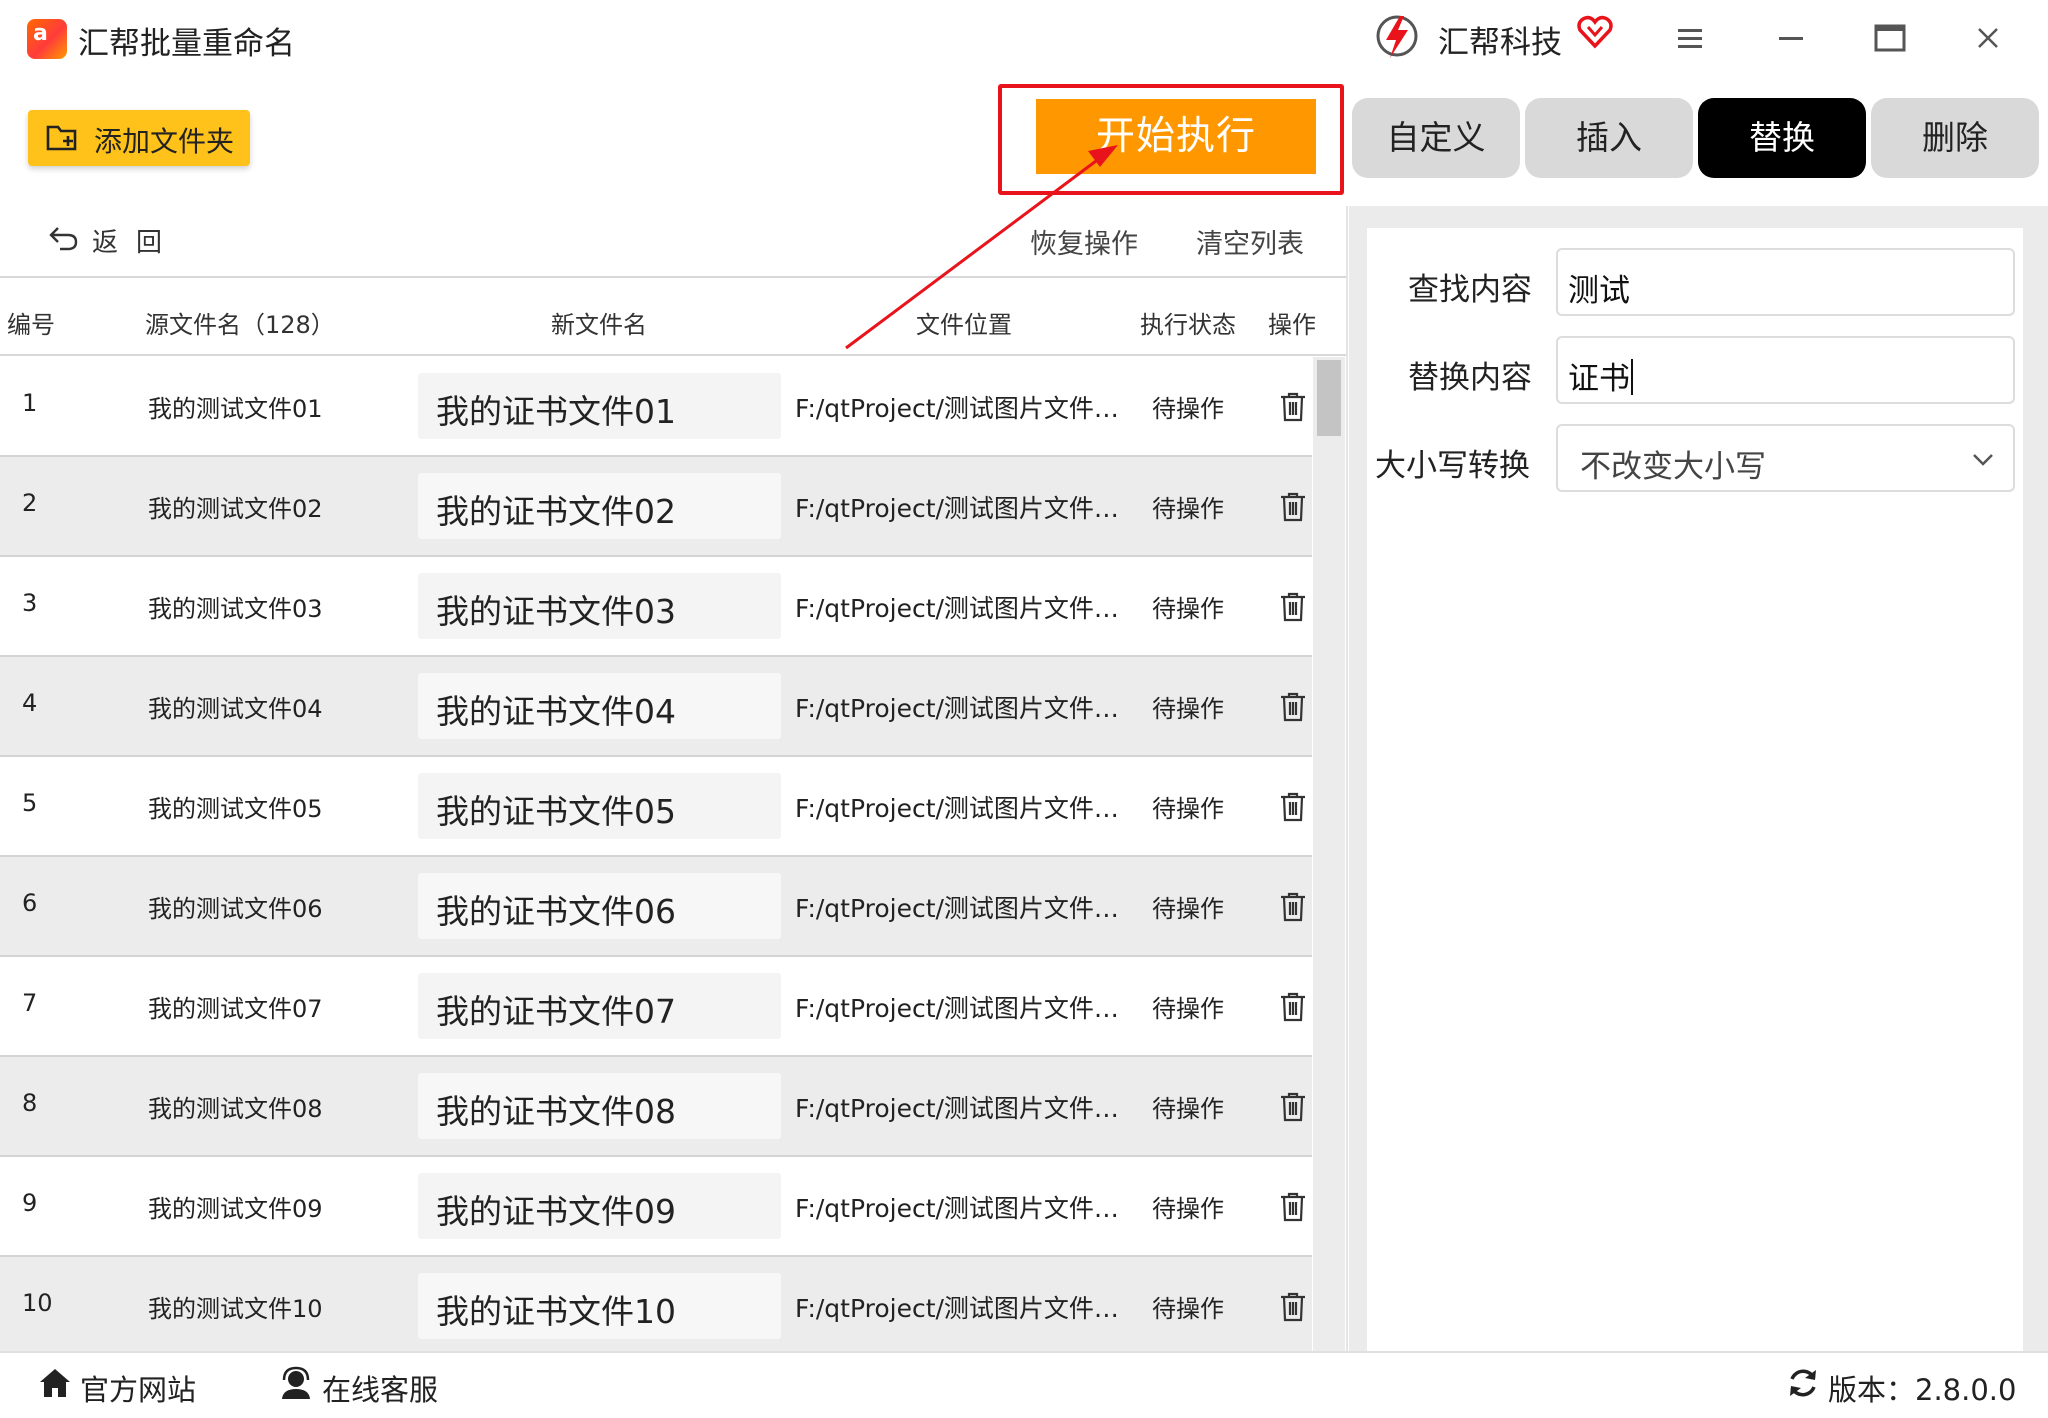 This screenshot has width=2048, height=1418. Describe the element at coordinates (240, 325) in the screenshot. I see `header-source: 源文件名（128）` at that location.